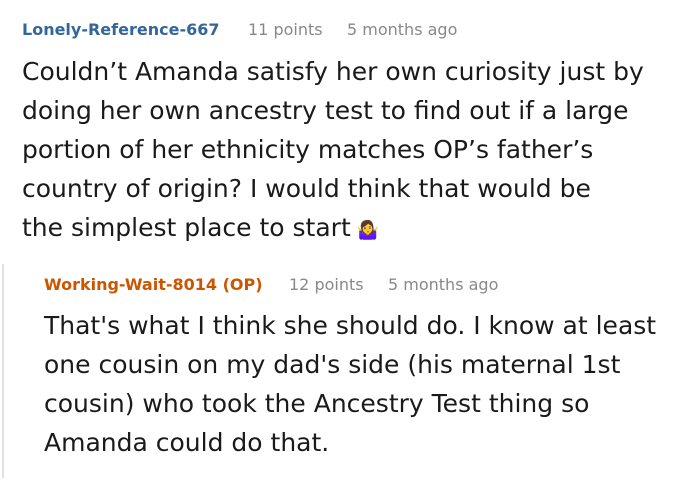 The image size is (700, 478). Describe the element at coordinates (186, 227) in the screenshot. I see `comment-line-text: the simplest place to start` at that location.